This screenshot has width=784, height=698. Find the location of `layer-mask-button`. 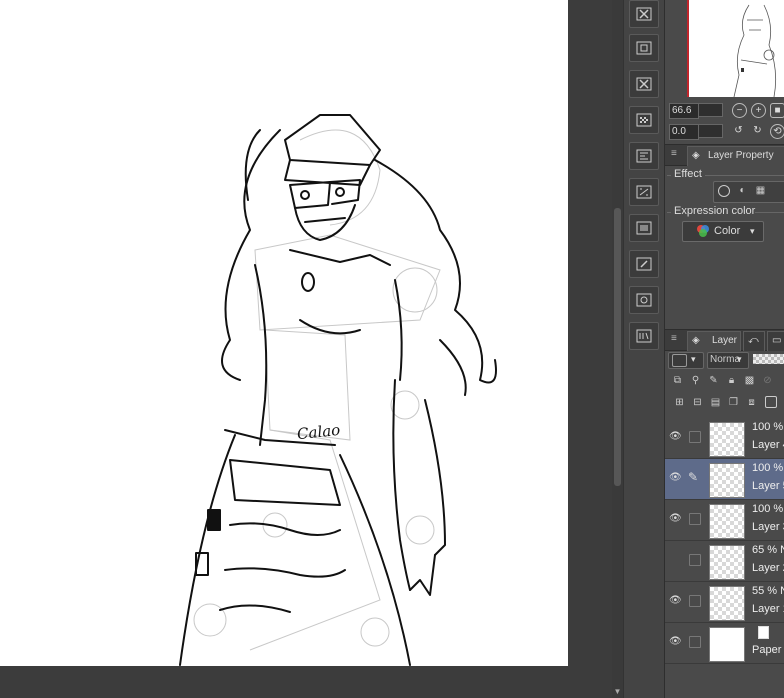

layer-mask-button is located at coordinates (644, 156).